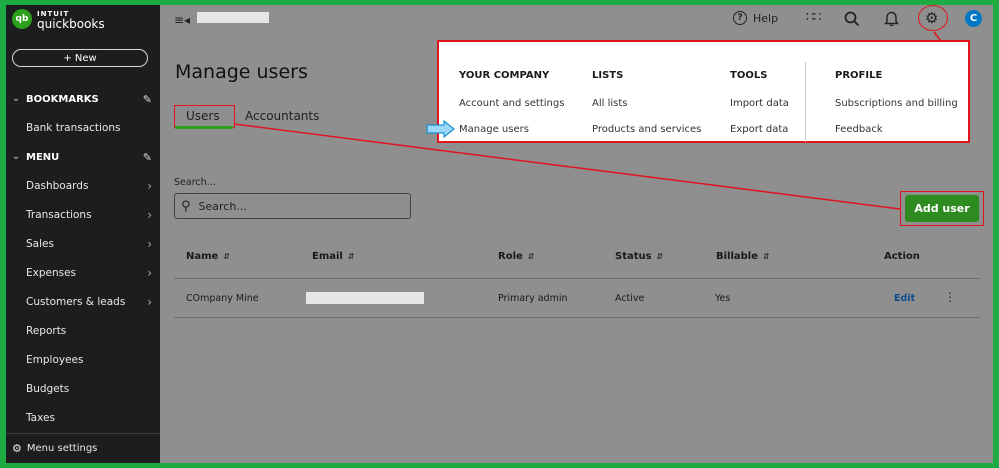 The image size is (999, 468). I want to click on table-row-divider, so click(577, 317).